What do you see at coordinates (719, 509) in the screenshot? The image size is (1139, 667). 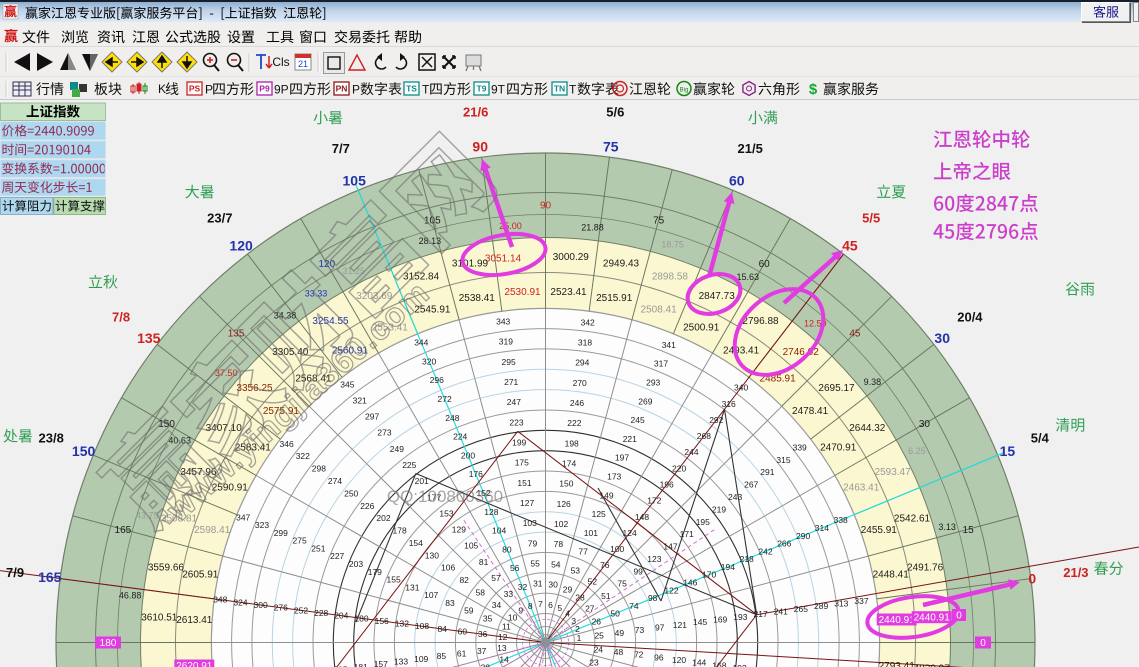 I see `svg-text: 219` at bounding box center [719, 509].